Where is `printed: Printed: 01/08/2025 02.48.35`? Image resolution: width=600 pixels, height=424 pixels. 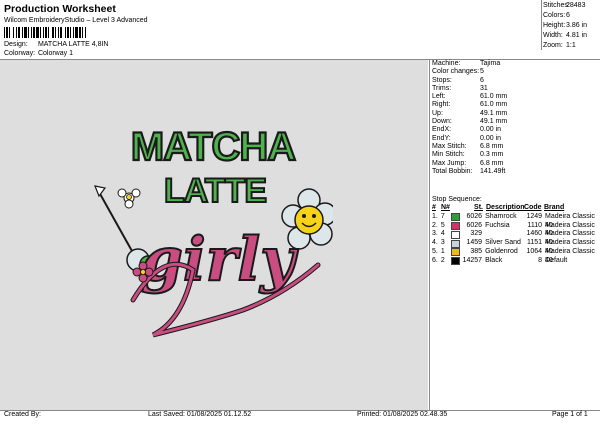 printed: Printed: 01/08/2025 02.48.35 is located at coordinates (402, 414).